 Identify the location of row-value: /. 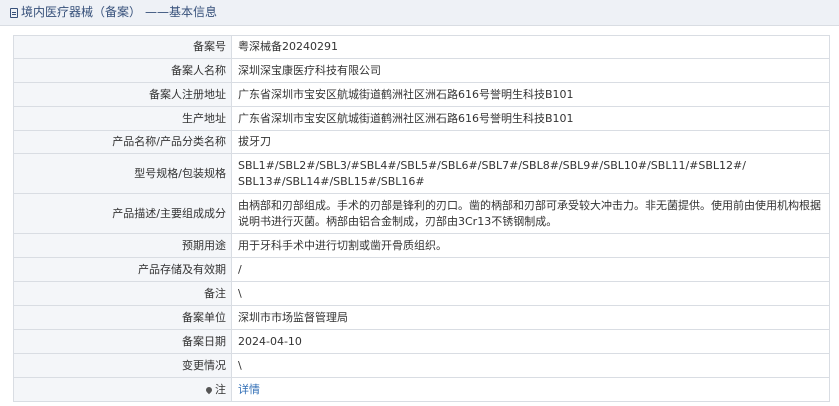
(530, 269).